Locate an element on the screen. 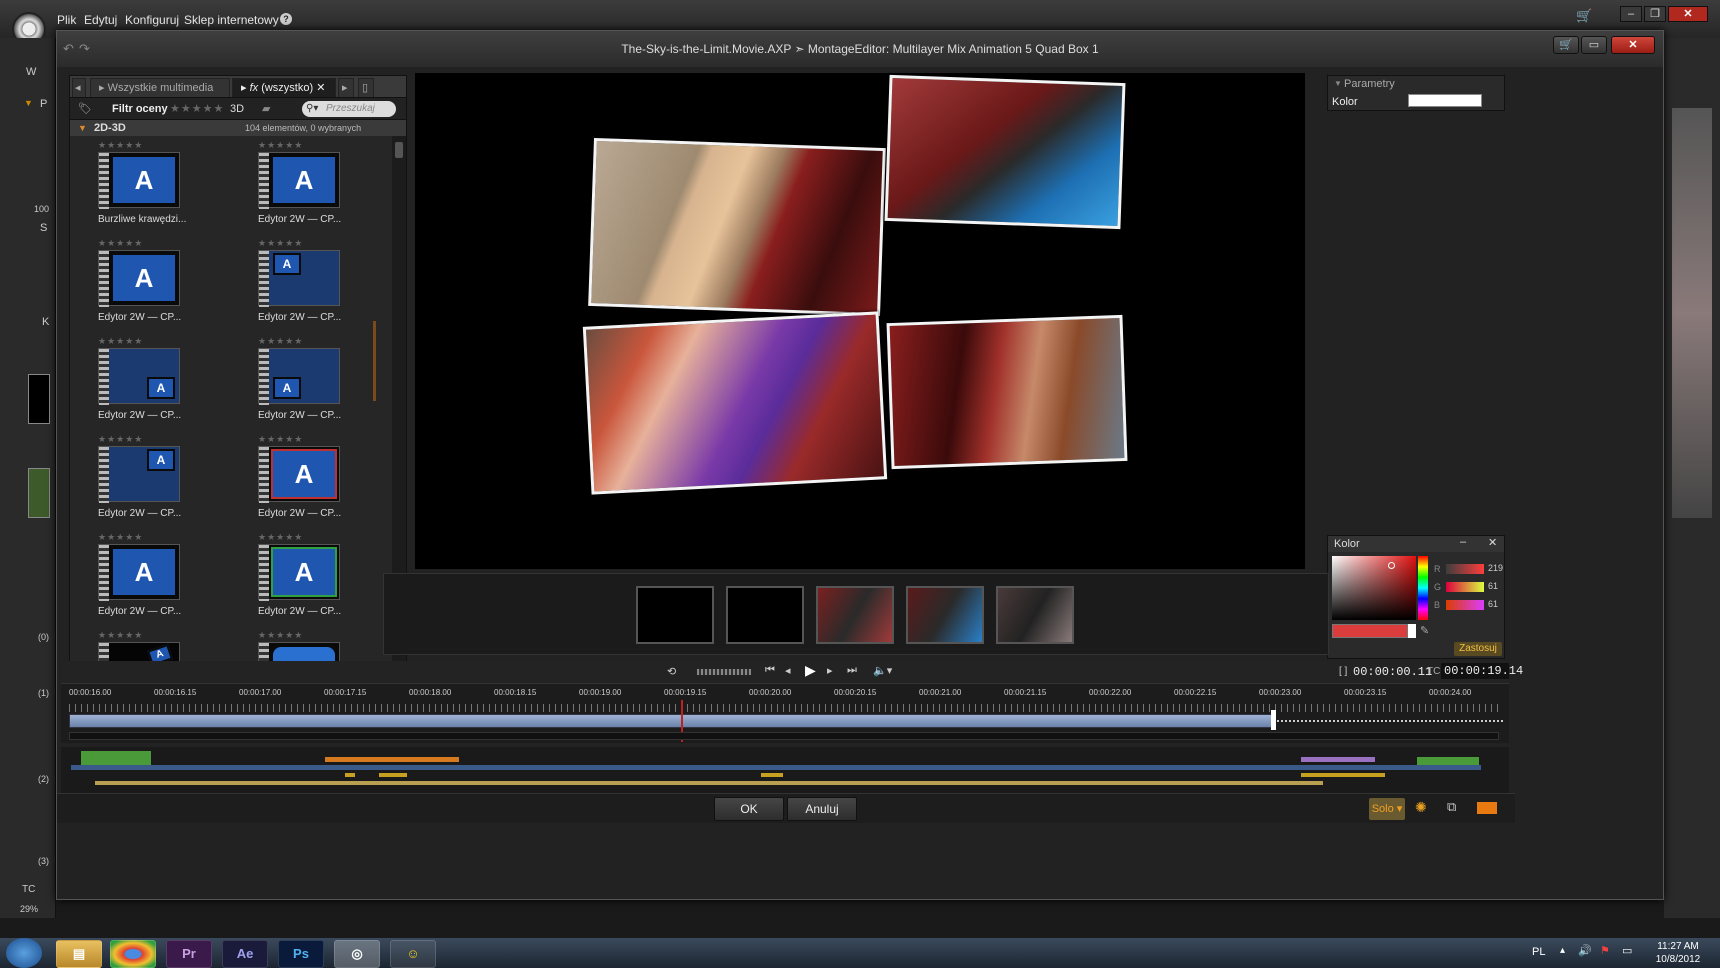 The height and width of the screenshot is (968, 1720). g-slider is located at coordinates (1465, 587).